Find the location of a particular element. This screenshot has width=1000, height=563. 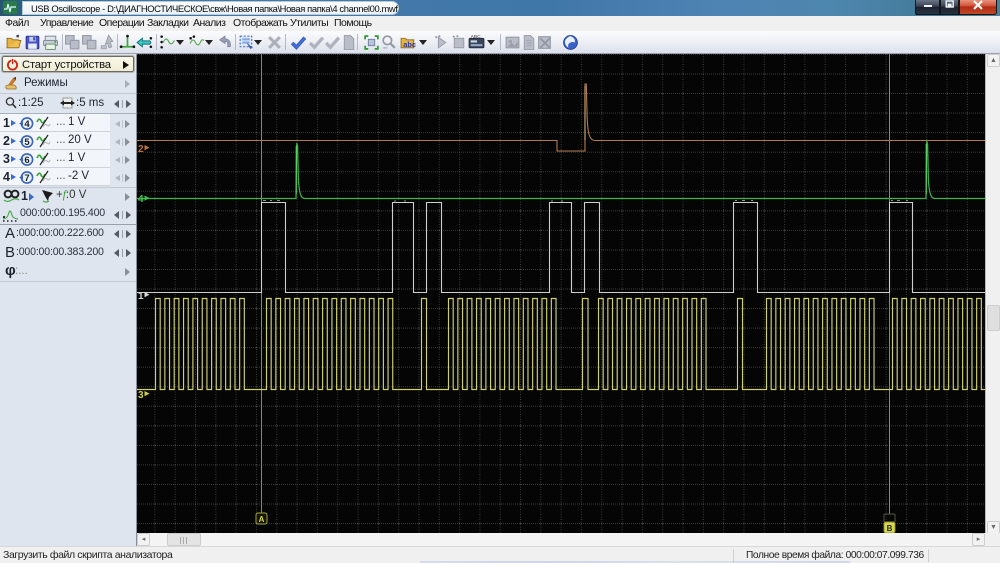

svg-text: ABC is located at coordinates (476, 37).